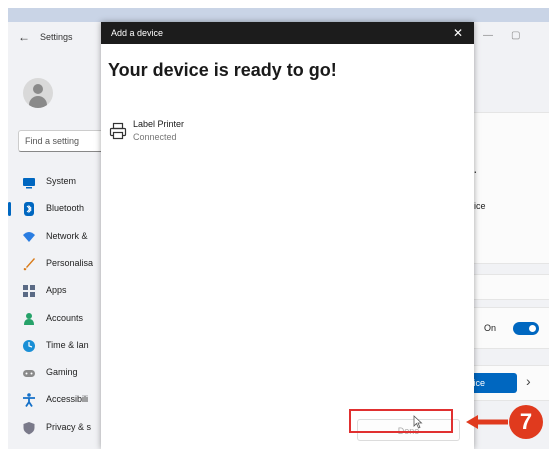 This screenshot has width=551, height=449. Describe the element at coordinates (29, 400) in the screenshot. I see `accessibility-icon` at that location.